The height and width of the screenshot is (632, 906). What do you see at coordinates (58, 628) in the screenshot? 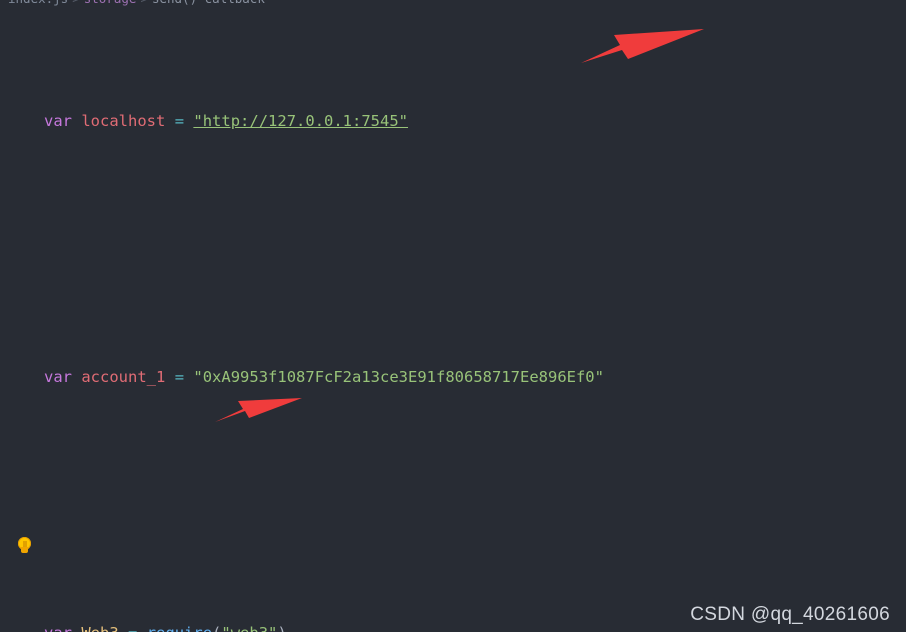
I see `token-keyword-var-3: var` at bounding box center [58, 628].